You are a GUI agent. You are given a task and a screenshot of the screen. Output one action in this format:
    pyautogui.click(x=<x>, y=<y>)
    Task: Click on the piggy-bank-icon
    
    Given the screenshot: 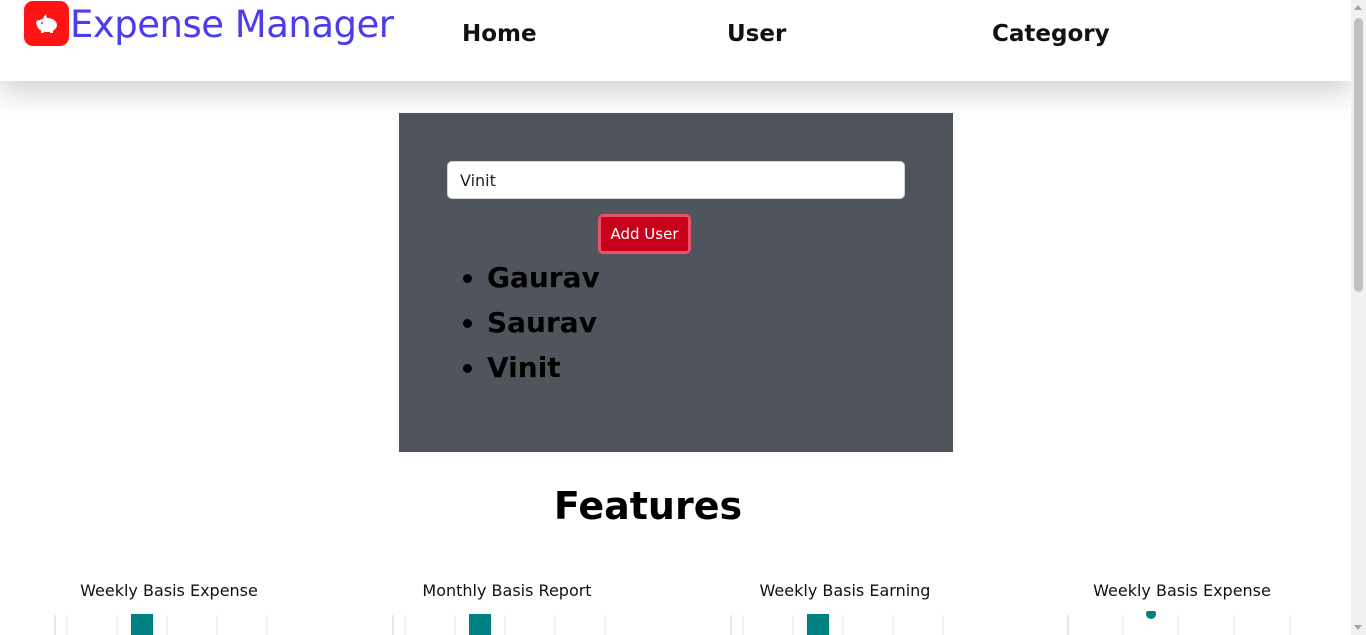 What is the action you would take?
    pyautogui.click(x=46, y=23)
    